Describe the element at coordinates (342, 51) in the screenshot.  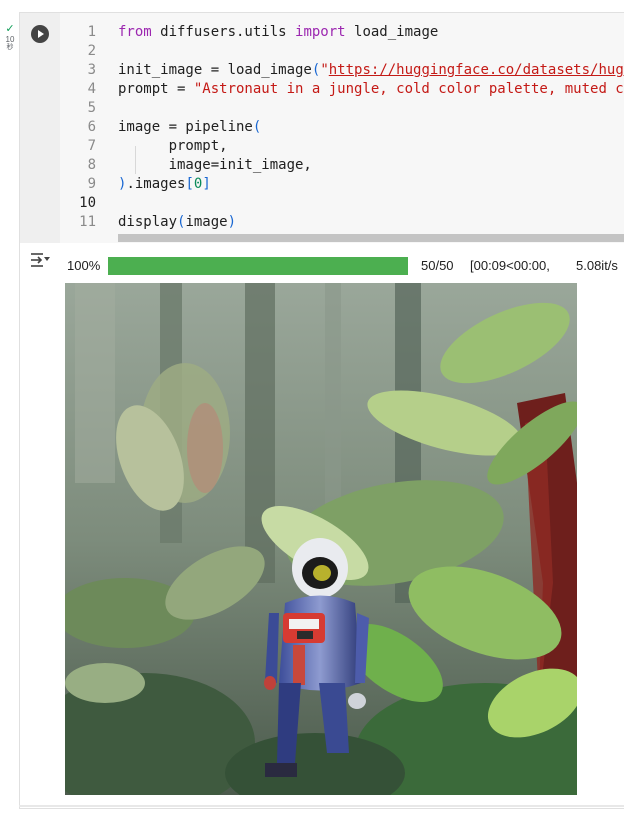
I see `code-line: 2` at that location.